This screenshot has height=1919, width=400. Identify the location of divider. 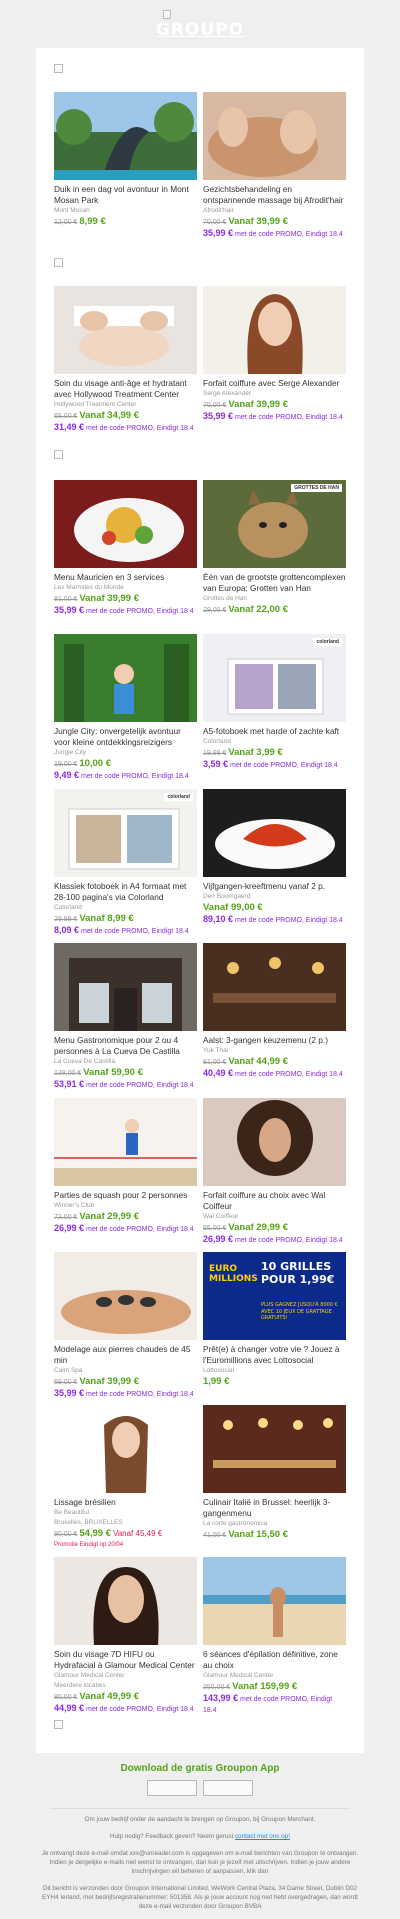
(200, 1808).